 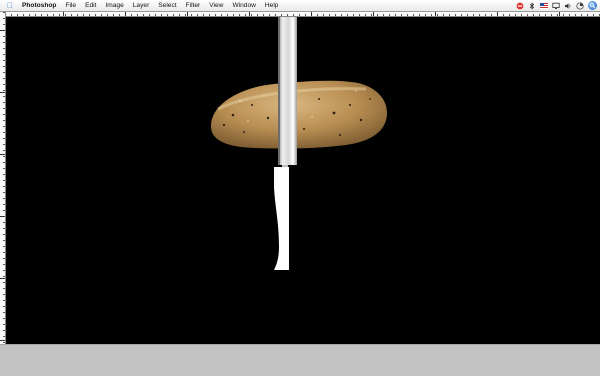 I want to click on menu-edit: Edit, so click(x=91, y=5).